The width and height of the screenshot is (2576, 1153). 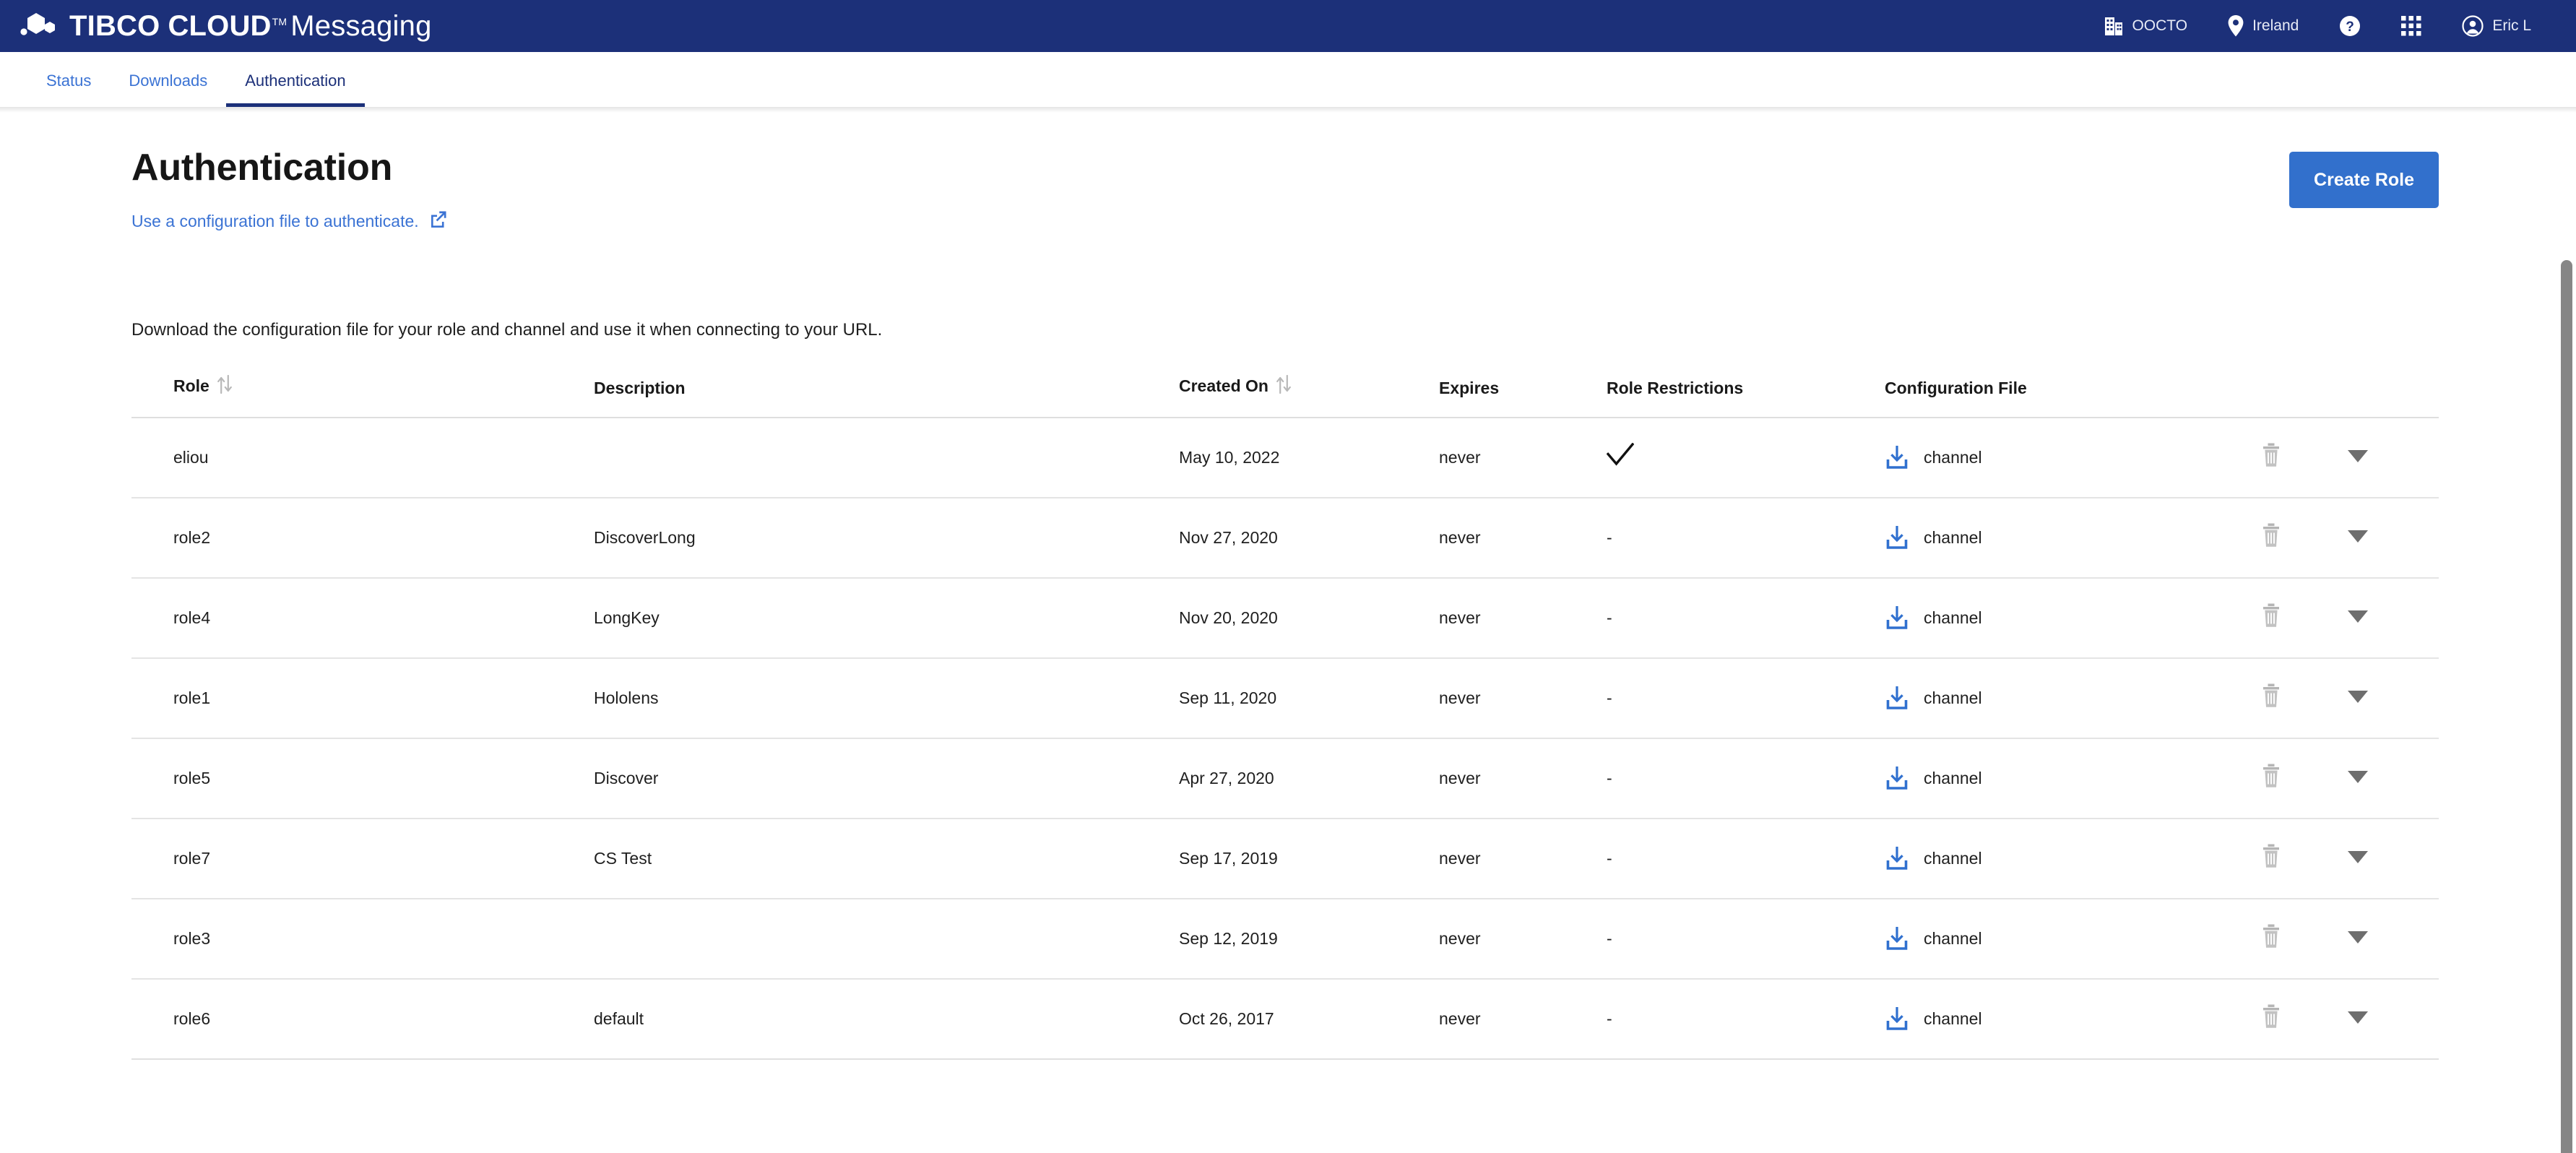 I want to click on role-name-value: role1, so click(x=192, y=697).